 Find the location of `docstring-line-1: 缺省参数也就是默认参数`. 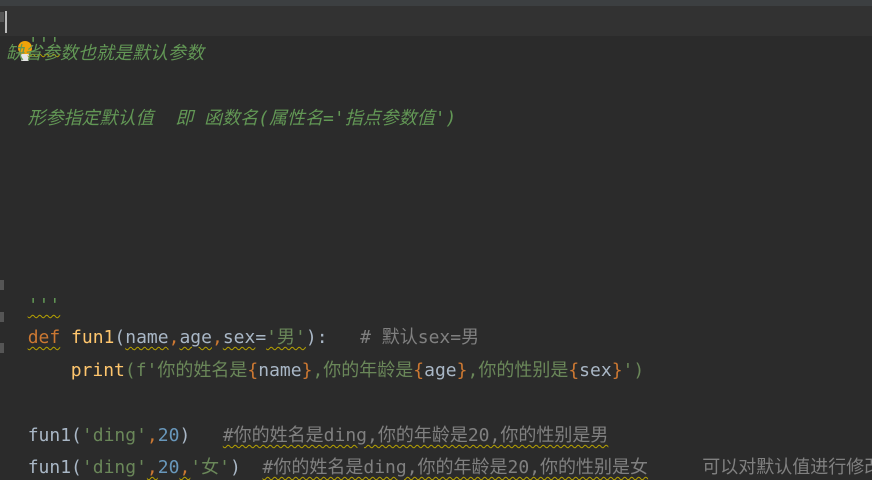

docstring-line-1: 缺省参数也就是默认参数 is located at coordinates (105, 54).